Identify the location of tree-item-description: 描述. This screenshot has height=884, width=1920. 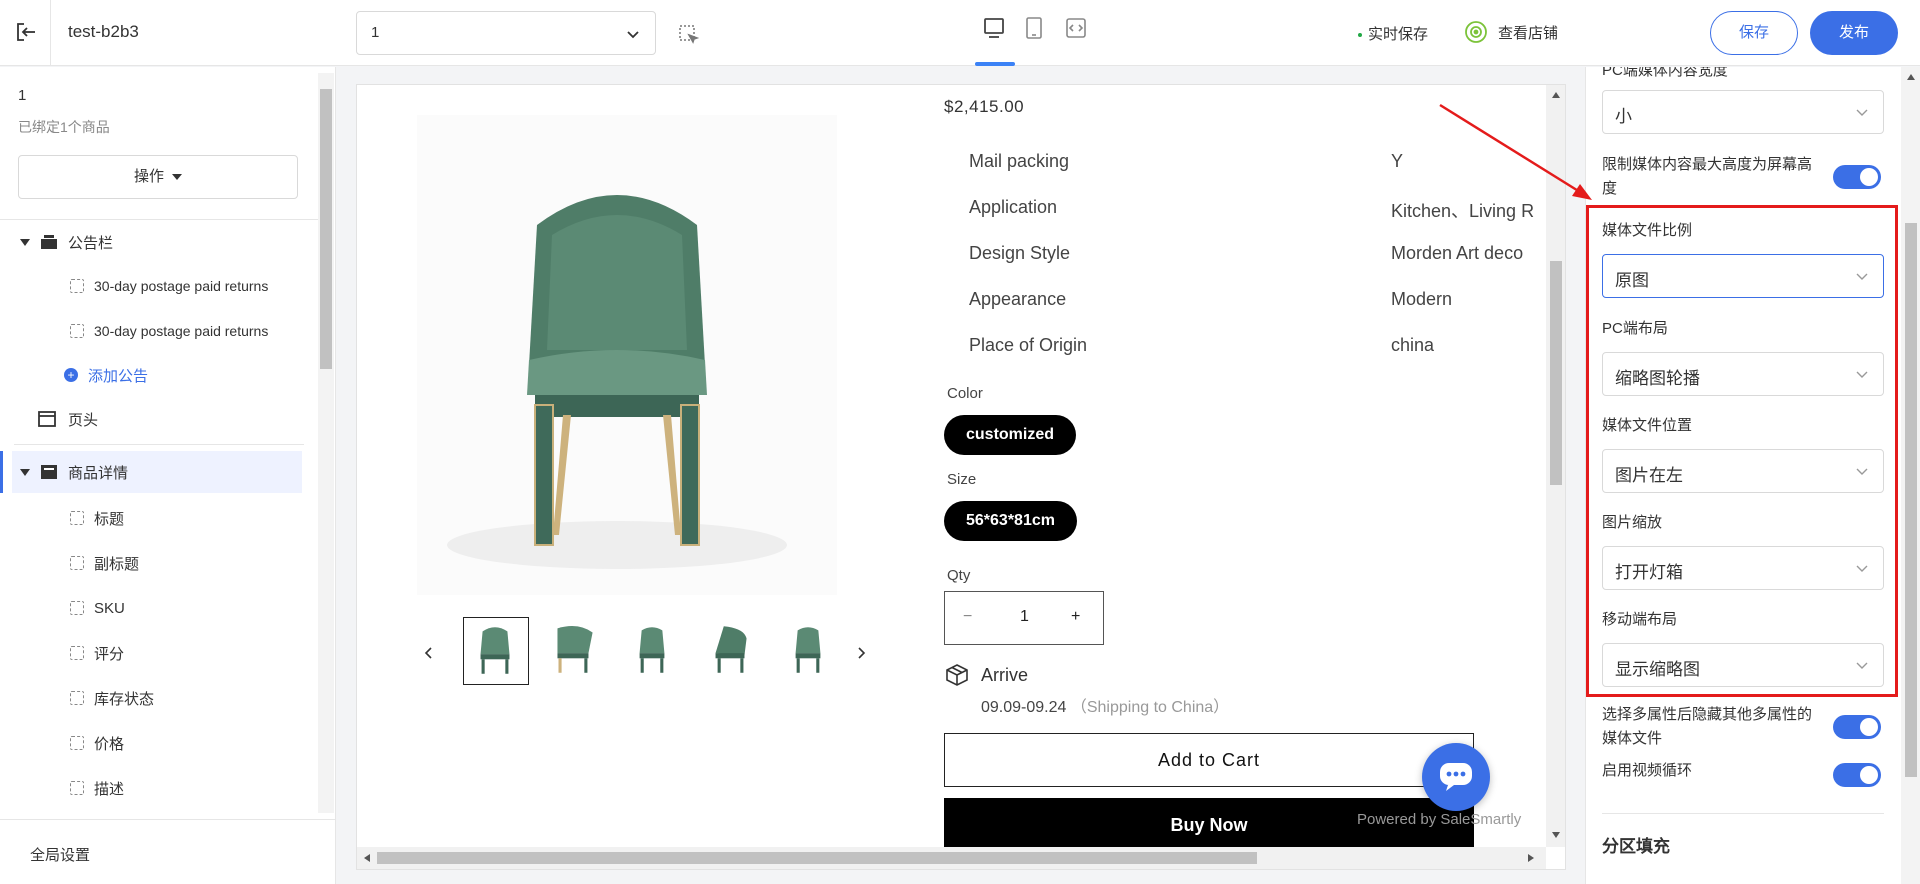
(159, 788).